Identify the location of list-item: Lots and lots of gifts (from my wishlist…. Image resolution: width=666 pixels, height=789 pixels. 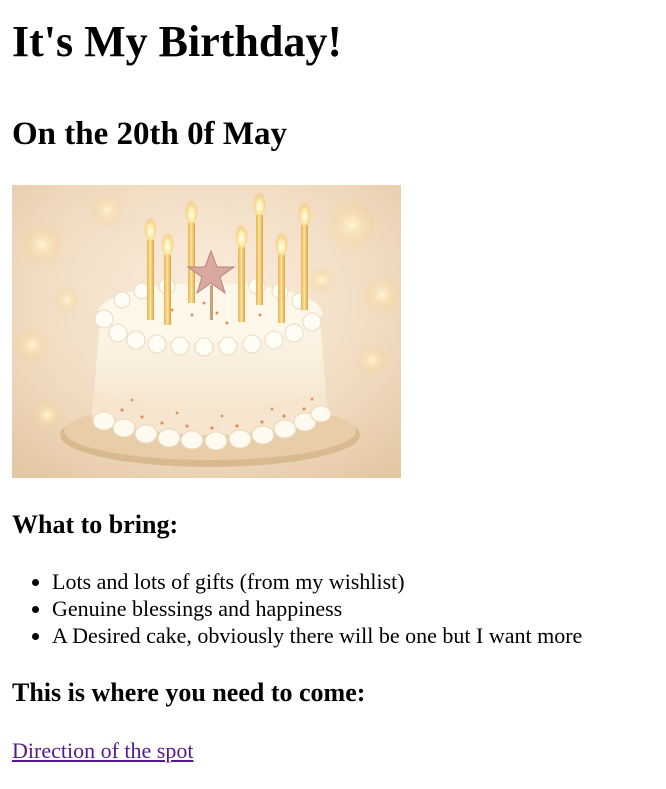
(359, 581).